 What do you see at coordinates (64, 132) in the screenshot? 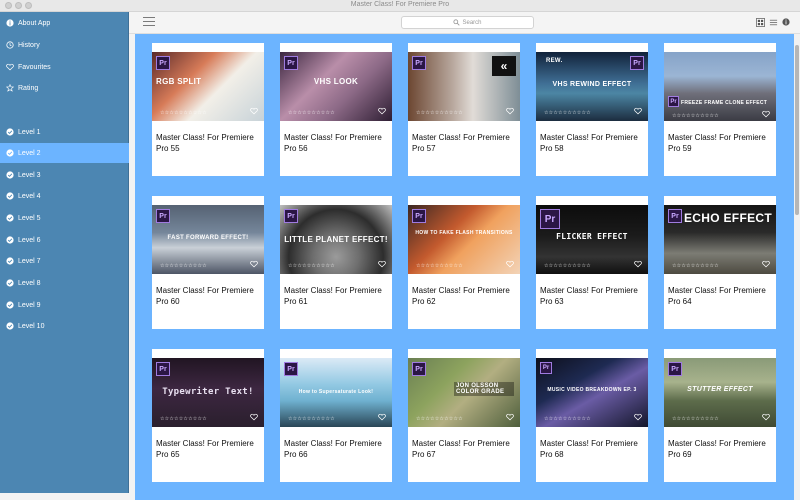
I see `sidebar-item-level-1: Level 1` at bounding box center [64, 132].